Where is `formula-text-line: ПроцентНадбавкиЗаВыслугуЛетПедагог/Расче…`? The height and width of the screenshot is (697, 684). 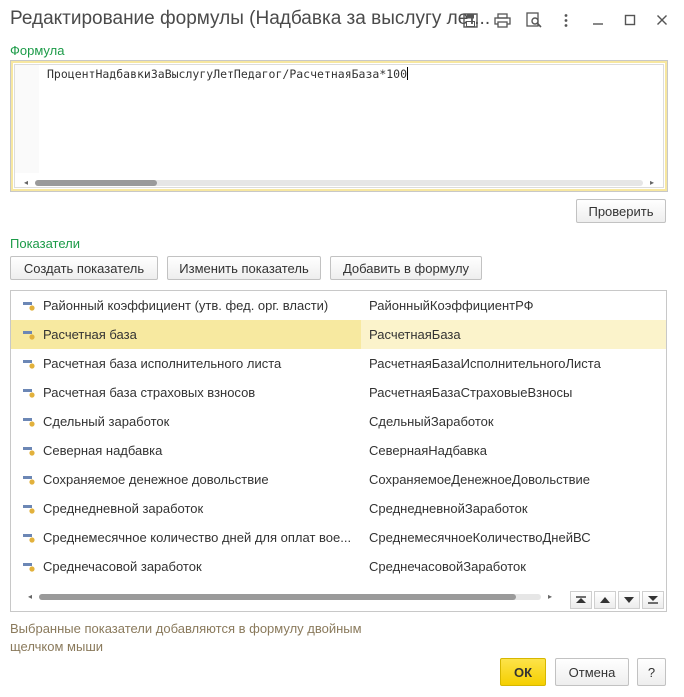 formula-text-line: ПроцентНадбавкиЗаВыслугуЛетПедагог/Расче… is located at coordinates (228, 74).